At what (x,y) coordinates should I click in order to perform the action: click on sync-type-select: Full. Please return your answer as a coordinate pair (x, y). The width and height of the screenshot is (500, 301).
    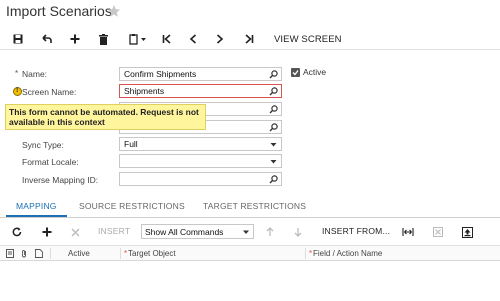
    Looking at the image, I should click on (200, 144).